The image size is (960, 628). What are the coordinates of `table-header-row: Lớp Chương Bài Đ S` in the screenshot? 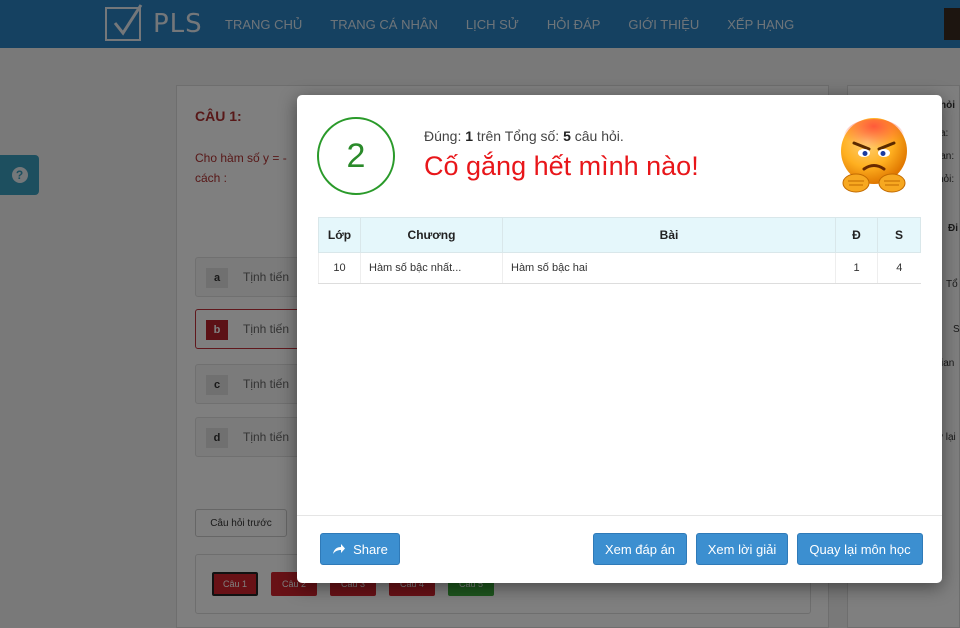 It's located at (619, 235).